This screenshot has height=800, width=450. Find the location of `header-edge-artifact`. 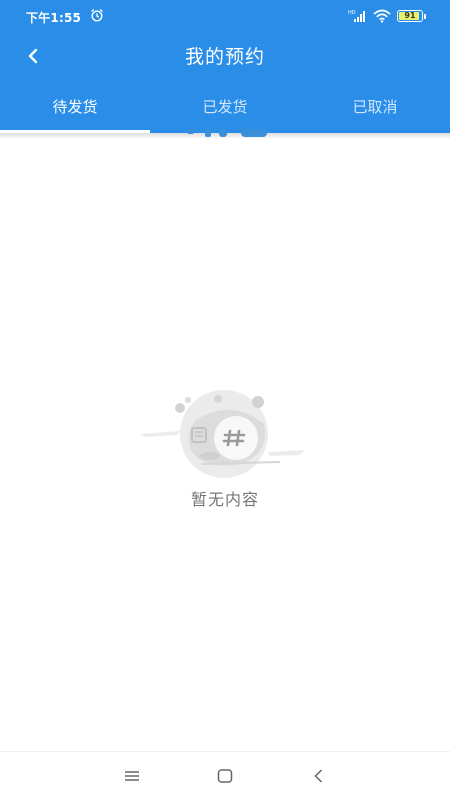

header-edge-artifact is located at coordinates (227, 133).